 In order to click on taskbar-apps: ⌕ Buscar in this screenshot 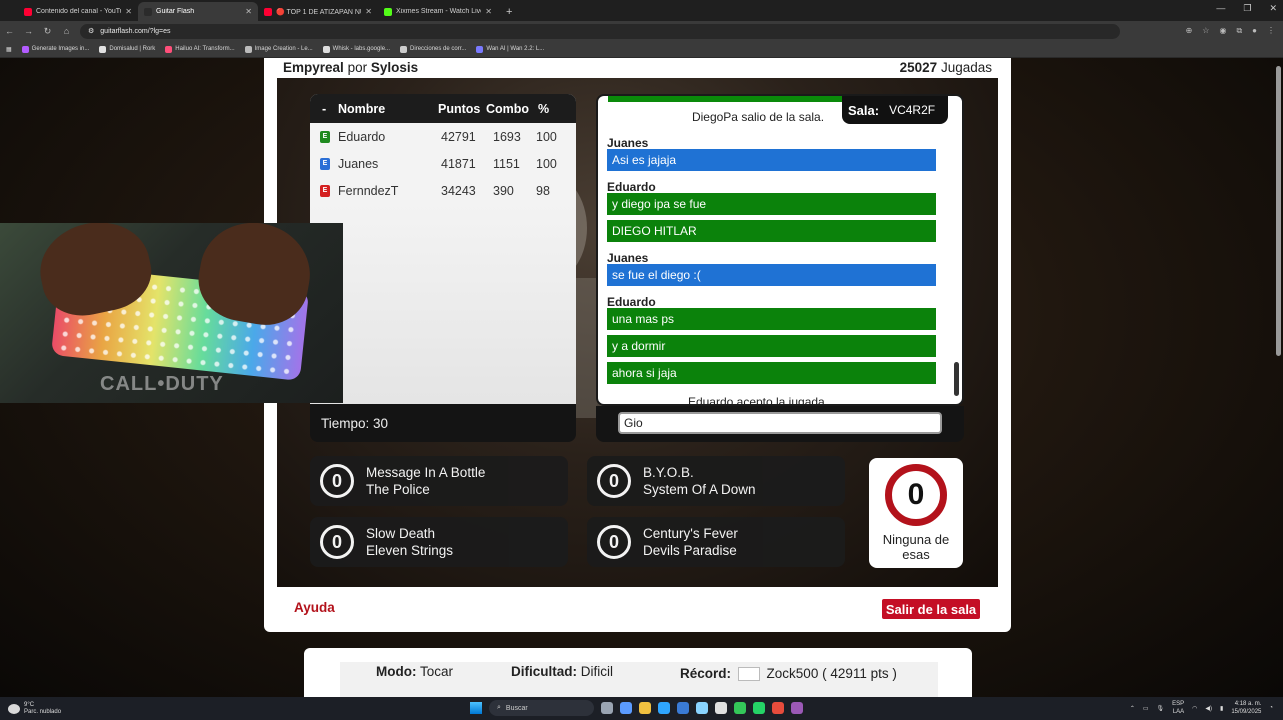, I will do `click(636, 708)`.